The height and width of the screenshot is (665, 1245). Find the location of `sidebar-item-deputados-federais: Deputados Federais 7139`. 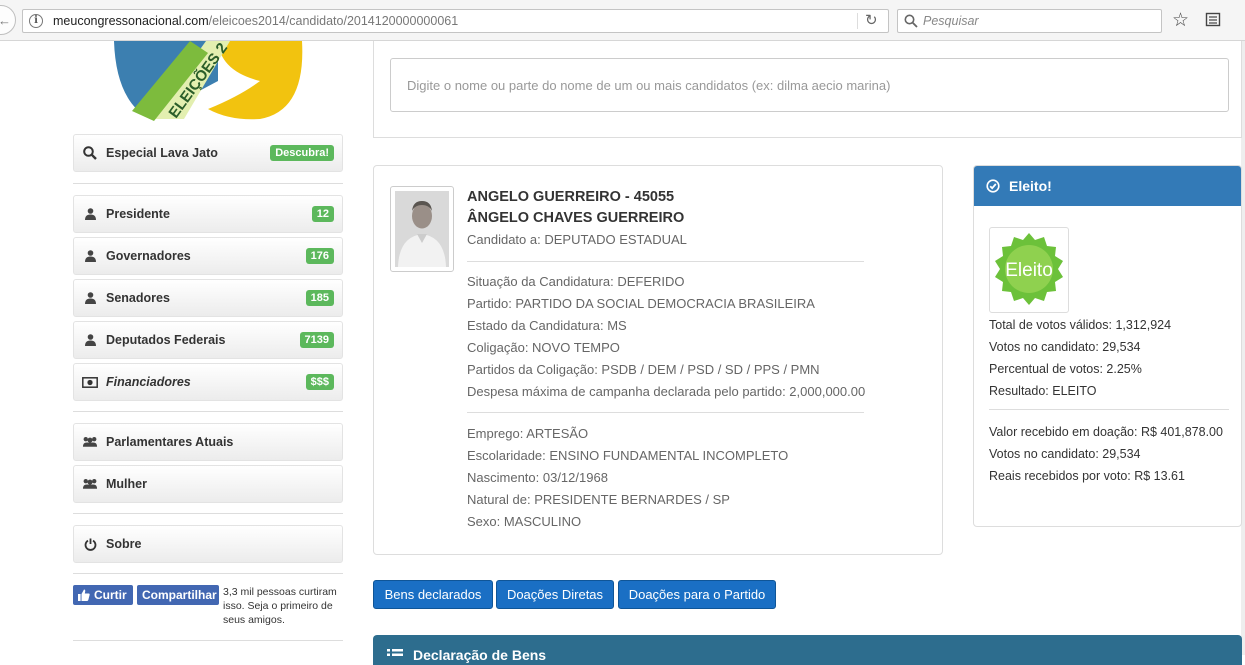

sidebar-item-deputados-federais: Deputados Federais 7139 is located at coordinates (208, 340).